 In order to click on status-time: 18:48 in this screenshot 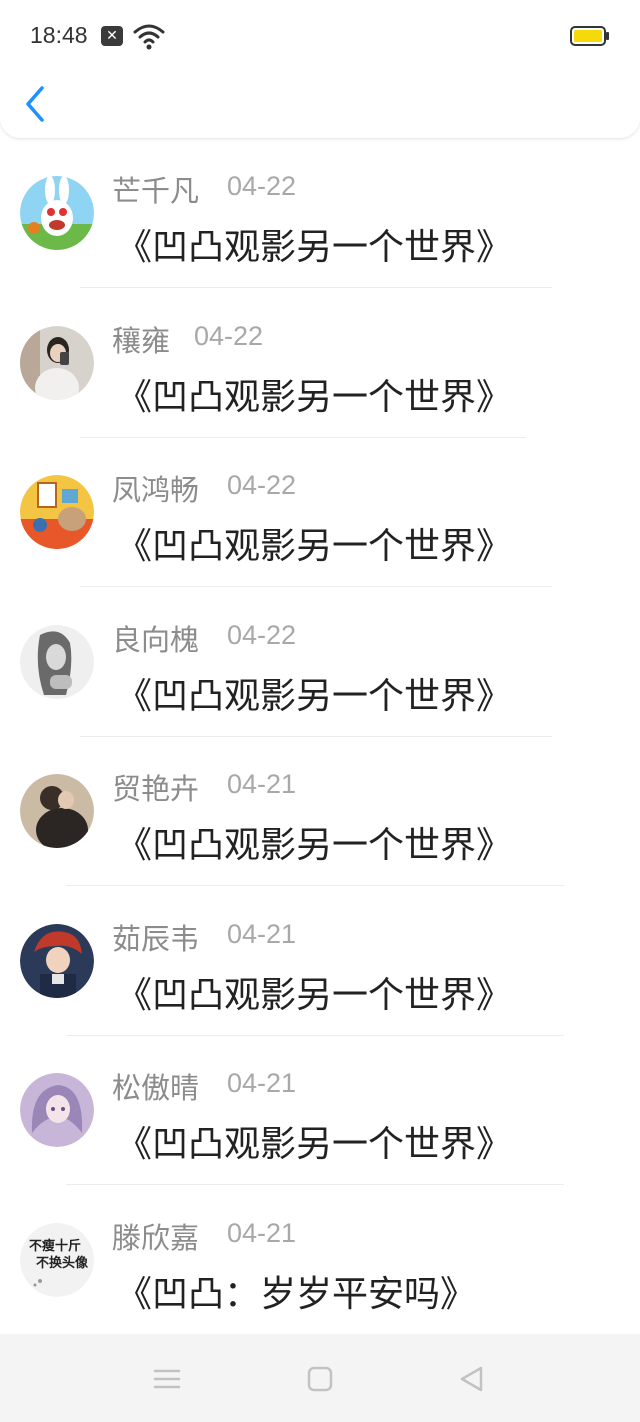, I will do `click(59, 35)`.